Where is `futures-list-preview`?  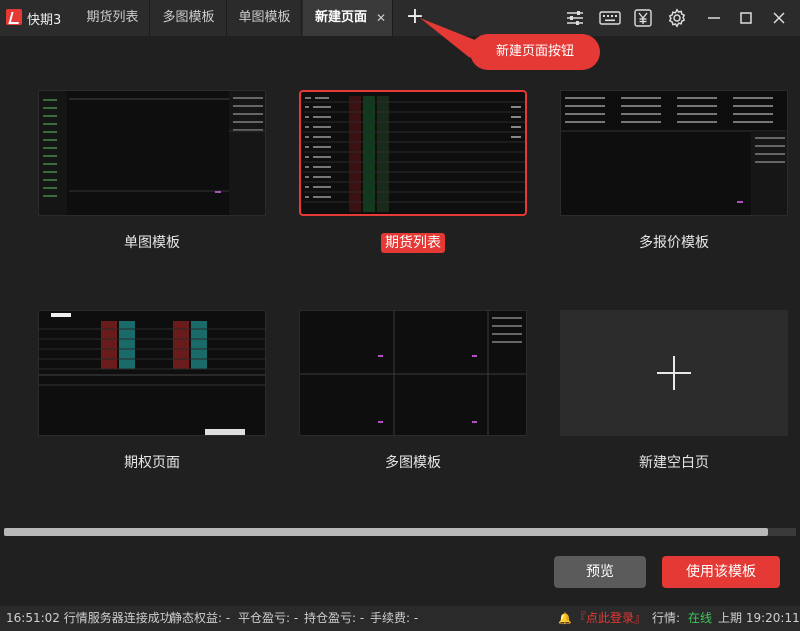
futures-list-preview is located at coordinates (414, 154).